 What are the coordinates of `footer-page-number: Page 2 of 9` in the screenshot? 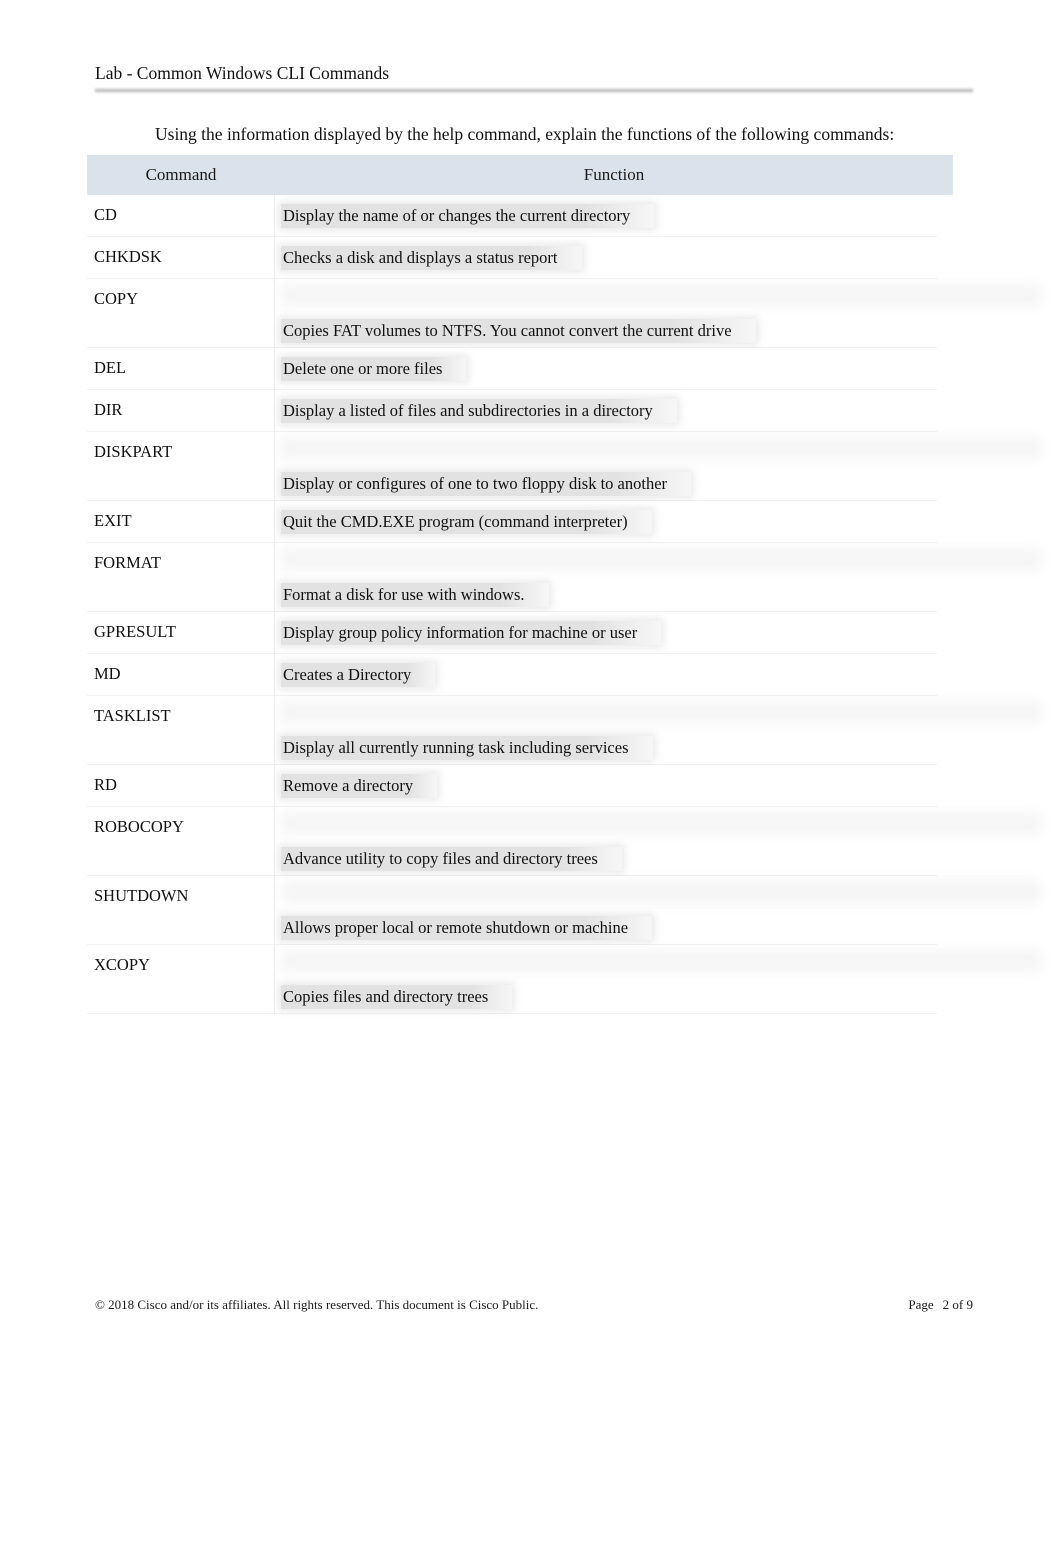 It's located at (940, 1304).